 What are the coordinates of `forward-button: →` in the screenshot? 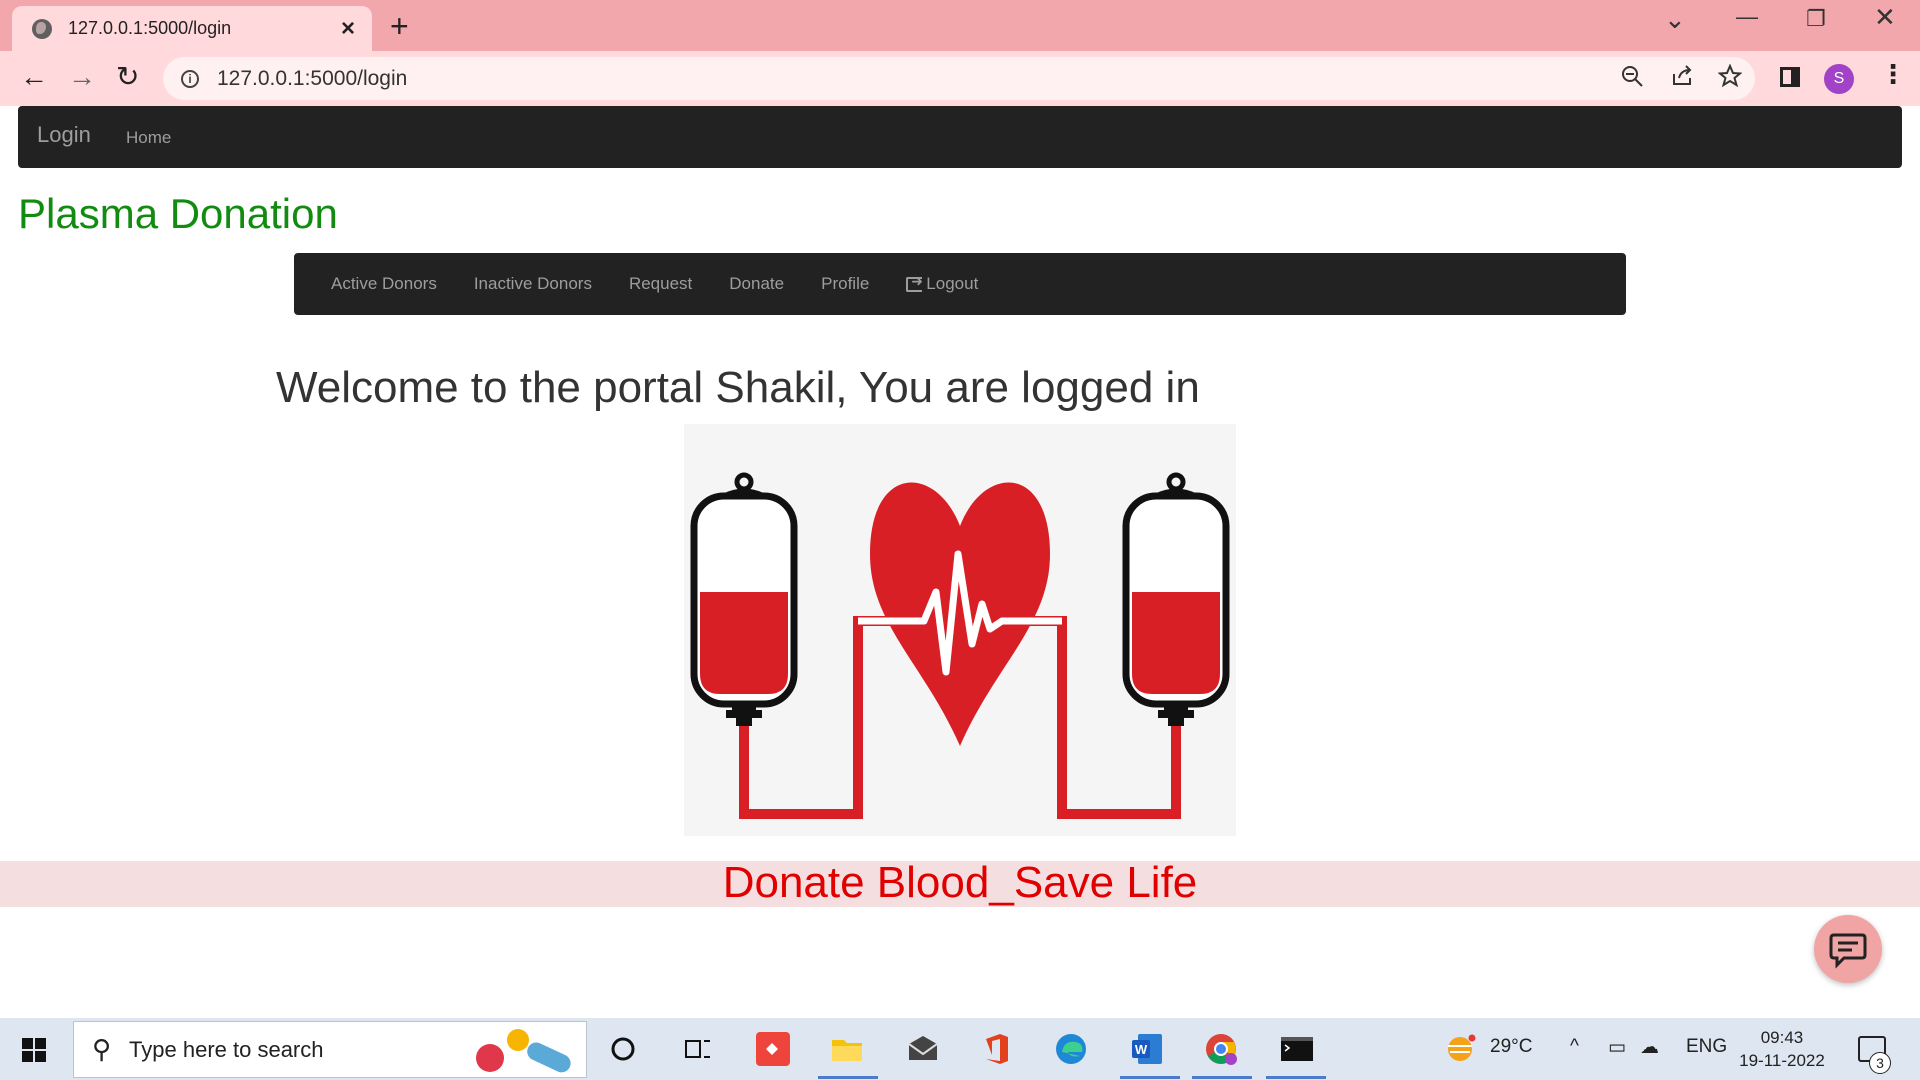 It's located at (82, 77).